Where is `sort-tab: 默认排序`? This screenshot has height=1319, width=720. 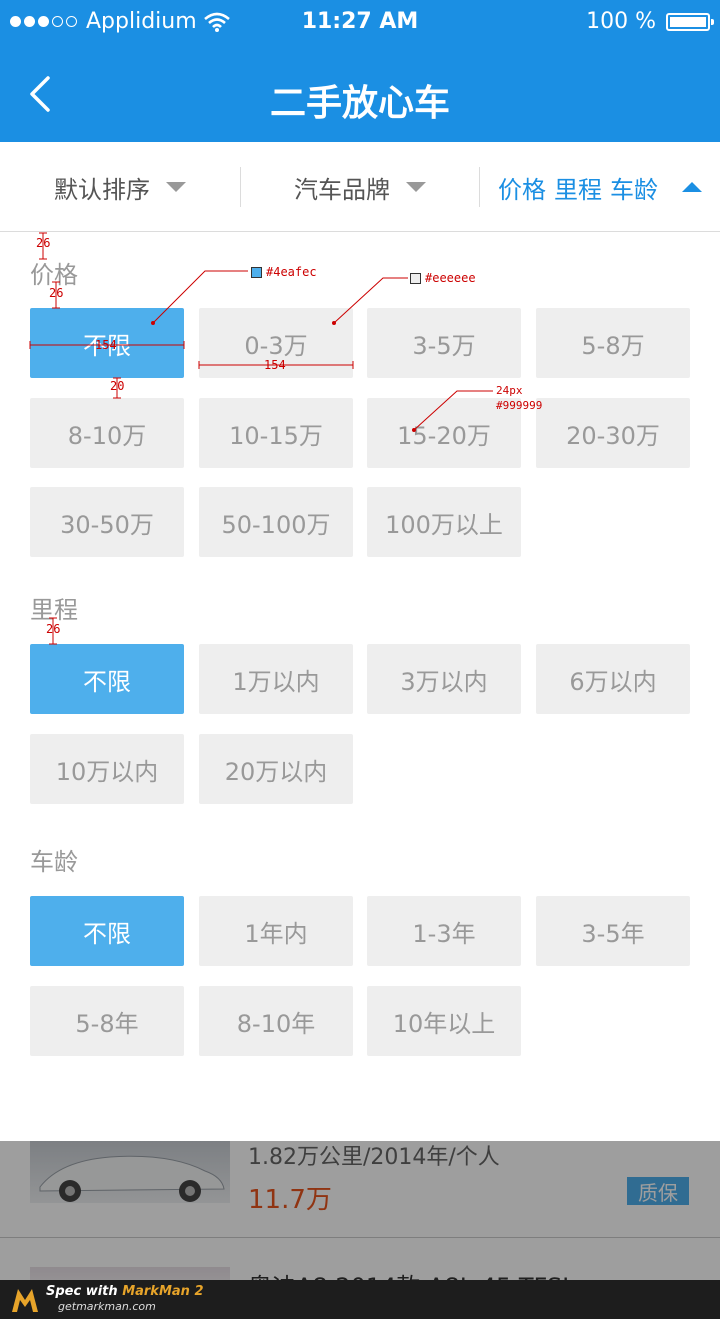 sort-tab: 默认排序 is located at coordinates (120, 187).